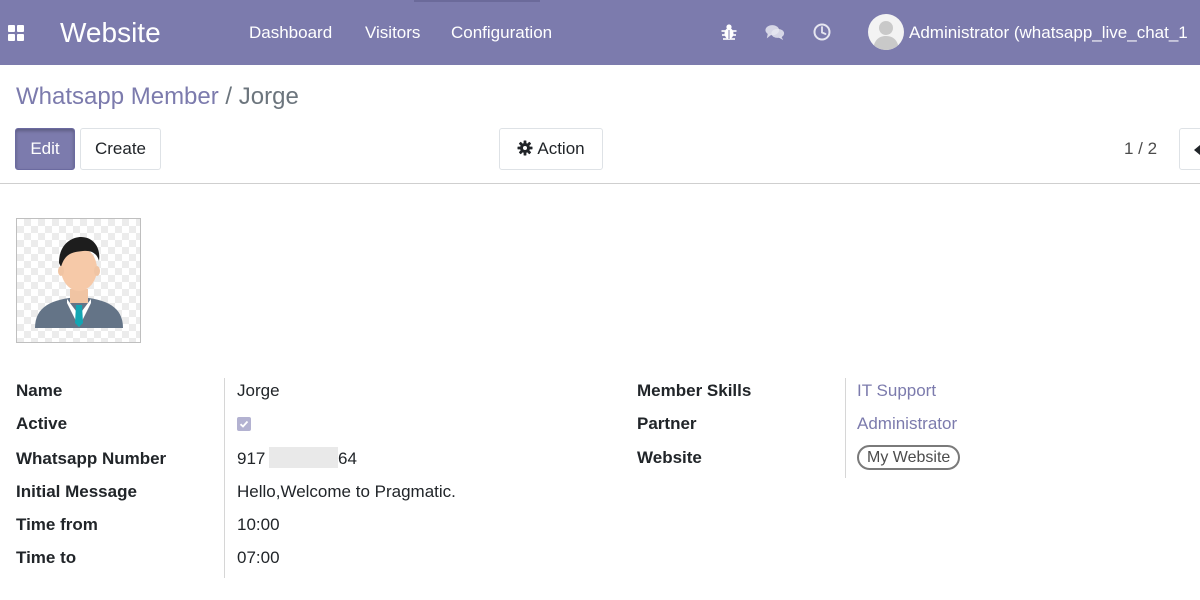 The height and width of the screenshot is (600, 1200). What do you see at coordinates (46, 557) in the screenshot?
I see `time-to-label: Time to` at bounding box center [46, 557].